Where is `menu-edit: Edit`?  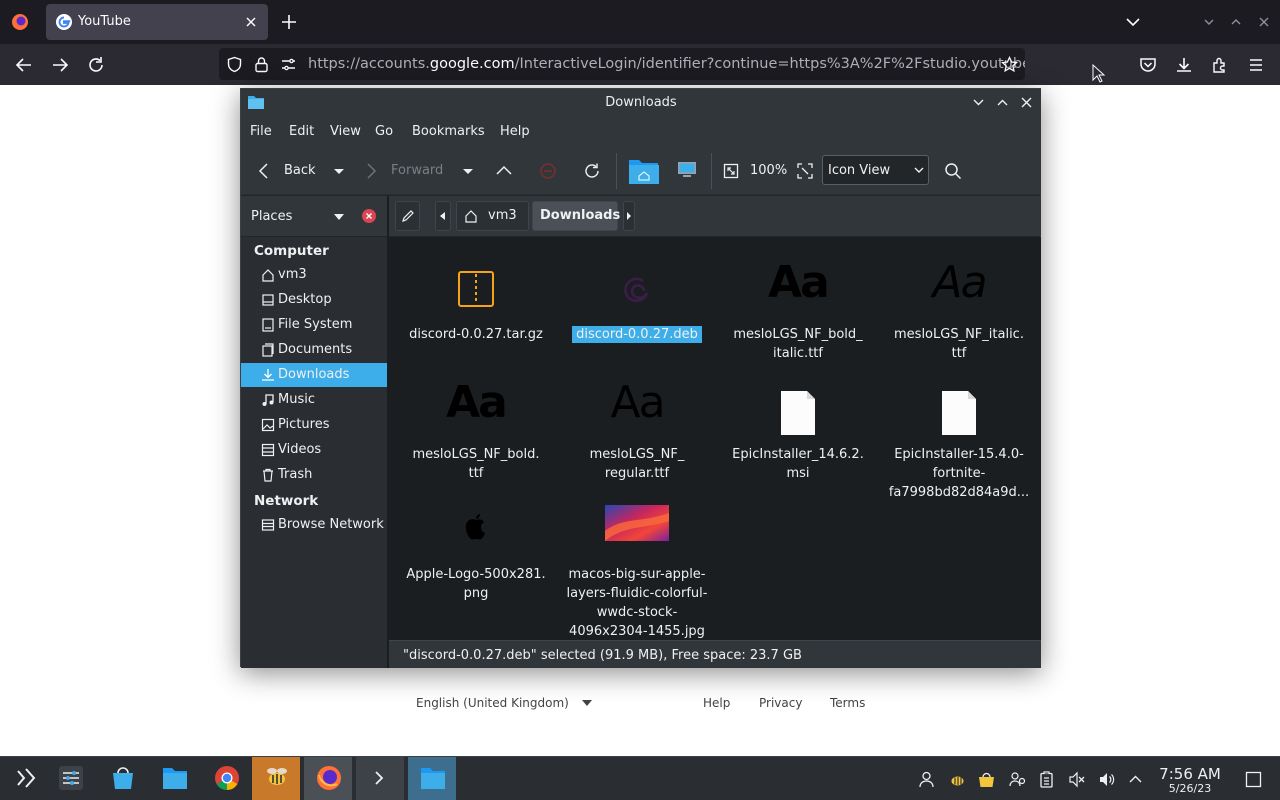 menu-edit: Edit is located at coordinates (301, 131).